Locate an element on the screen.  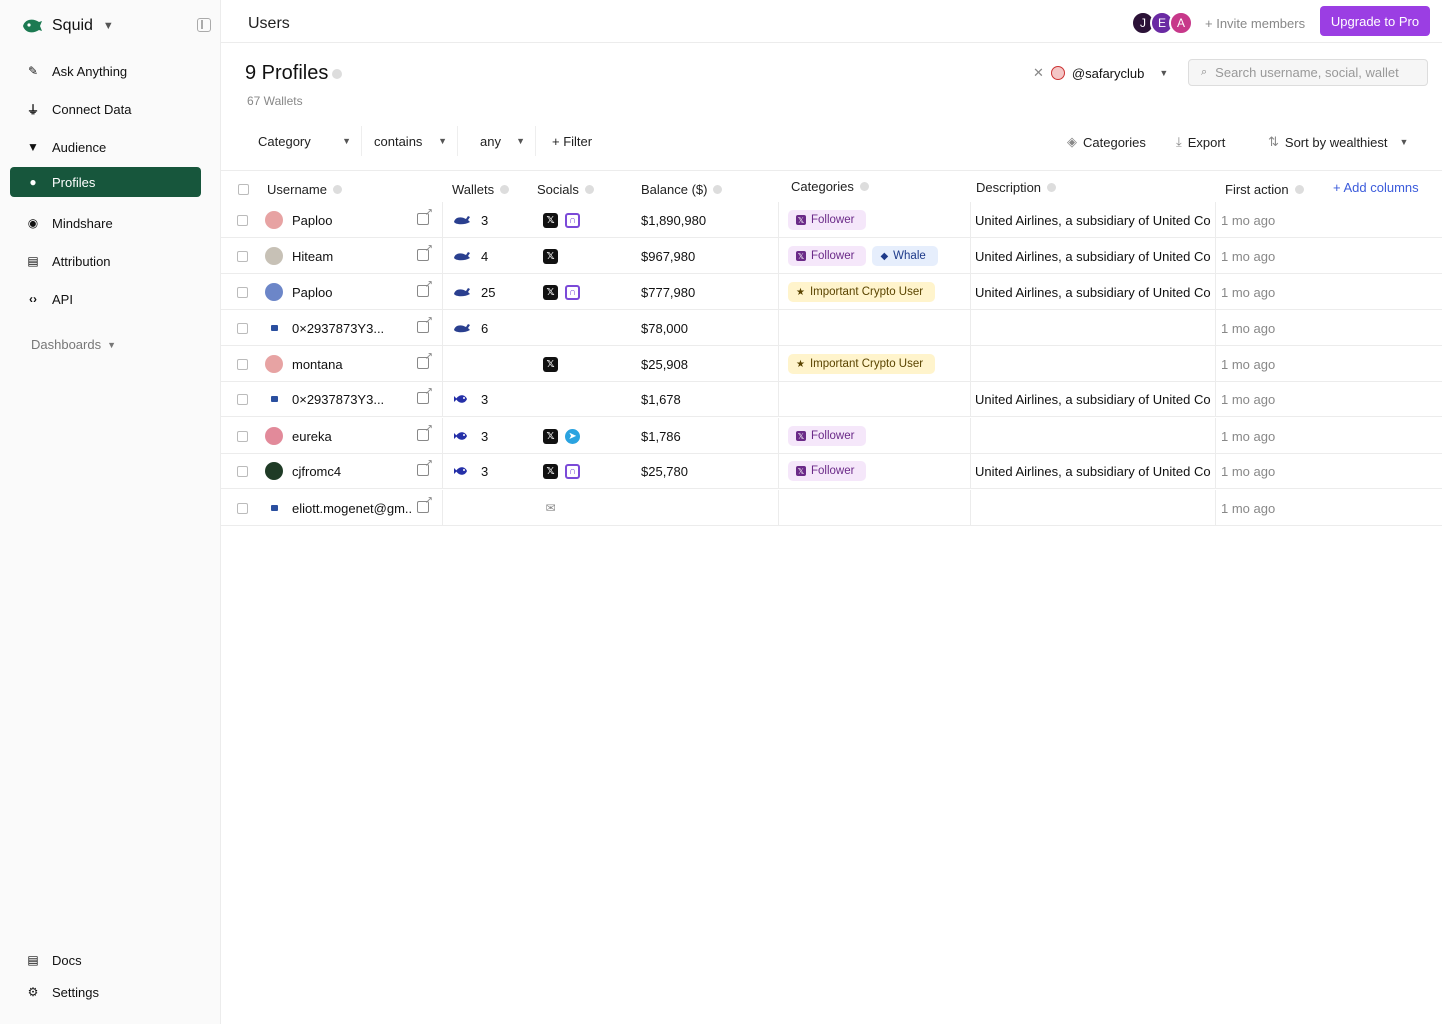
nav-mindshare: ◉ Mindshare is located at coordinates (105, 223).